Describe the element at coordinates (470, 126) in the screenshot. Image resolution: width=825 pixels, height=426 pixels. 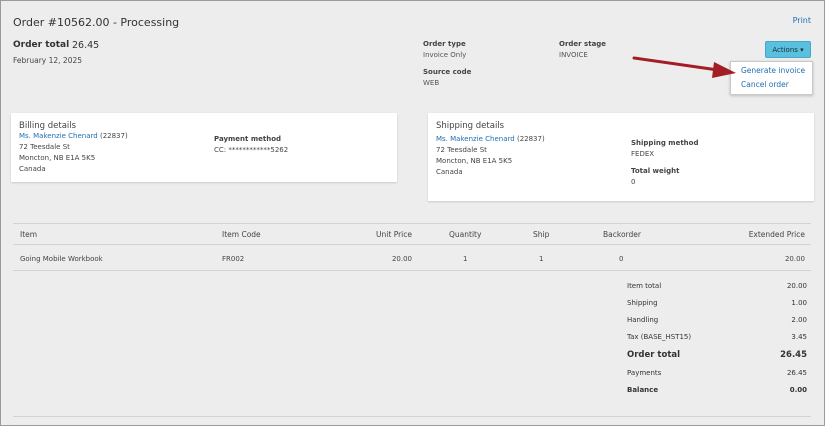
I see `shipping-details-title: Shipping details` at that location.